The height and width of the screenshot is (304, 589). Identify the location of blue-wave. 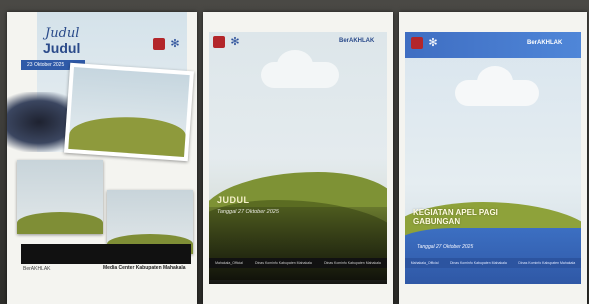
(493, 256).